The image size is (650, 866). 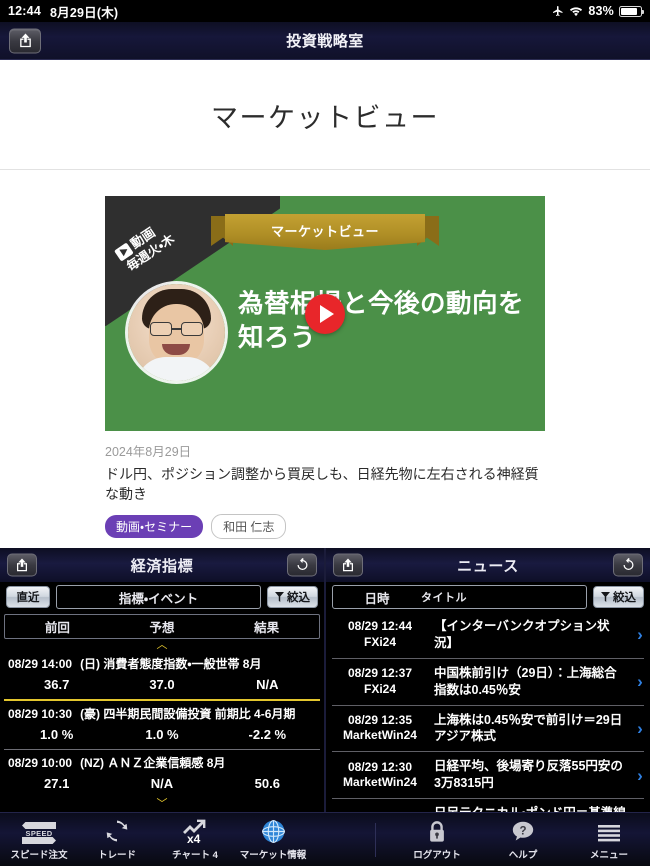 What do you see at coordinates (325, 118) in the screenshot?
I see `content-heading: マーケットビュー` at bounding box center [325, 118].